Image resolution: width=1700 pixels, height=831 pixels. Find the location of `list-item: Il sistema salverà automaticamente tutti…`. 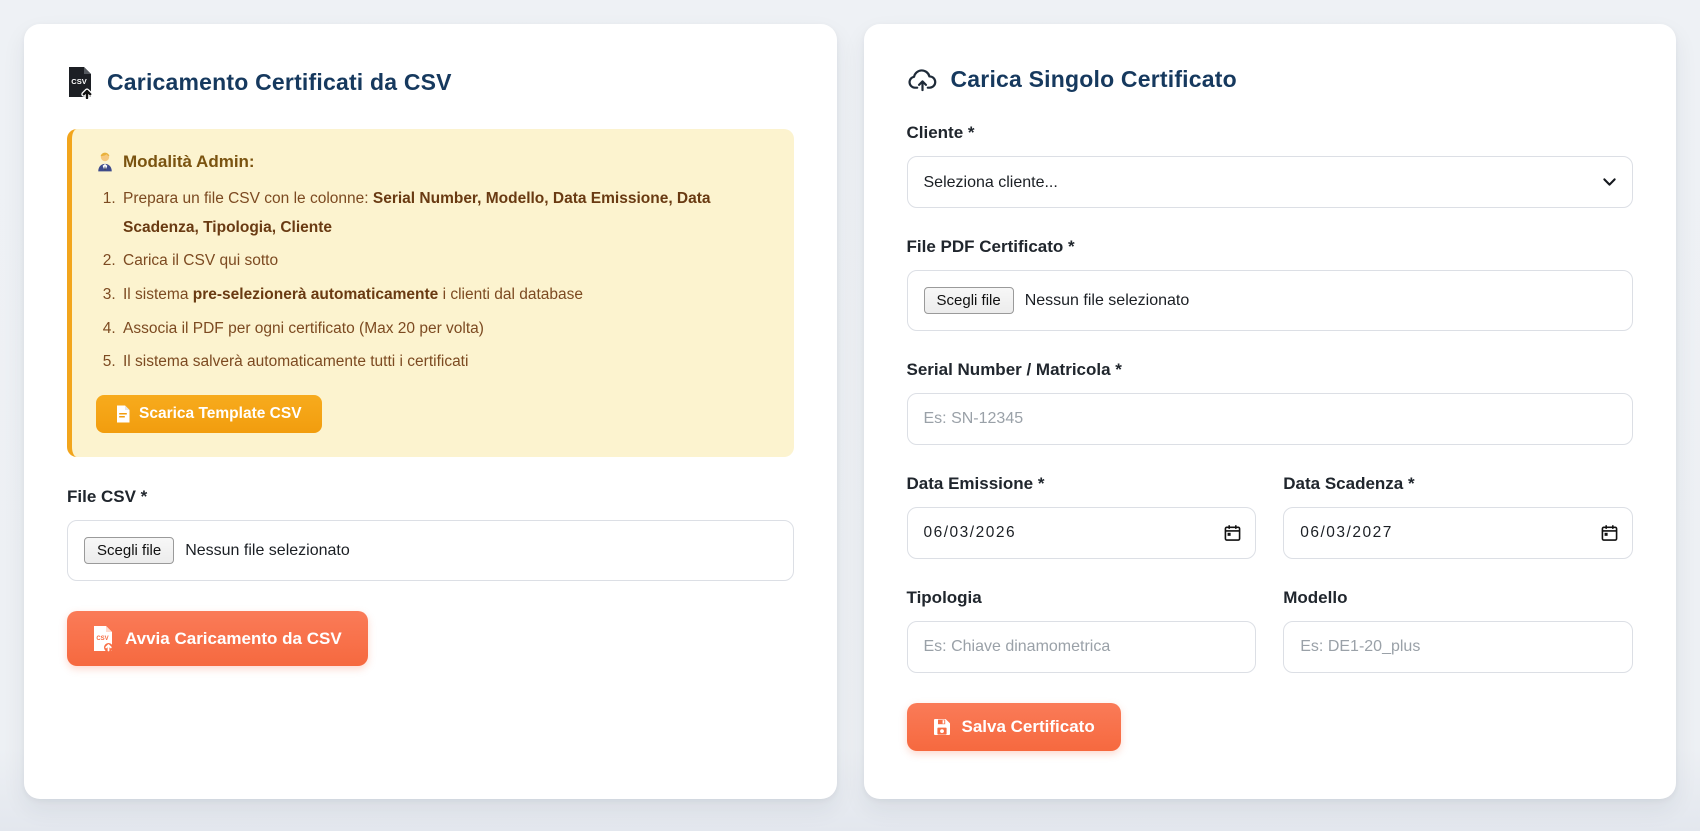

list-item: Il sistema salverà automaticamente tutti… is located at coordinates (445, 362).